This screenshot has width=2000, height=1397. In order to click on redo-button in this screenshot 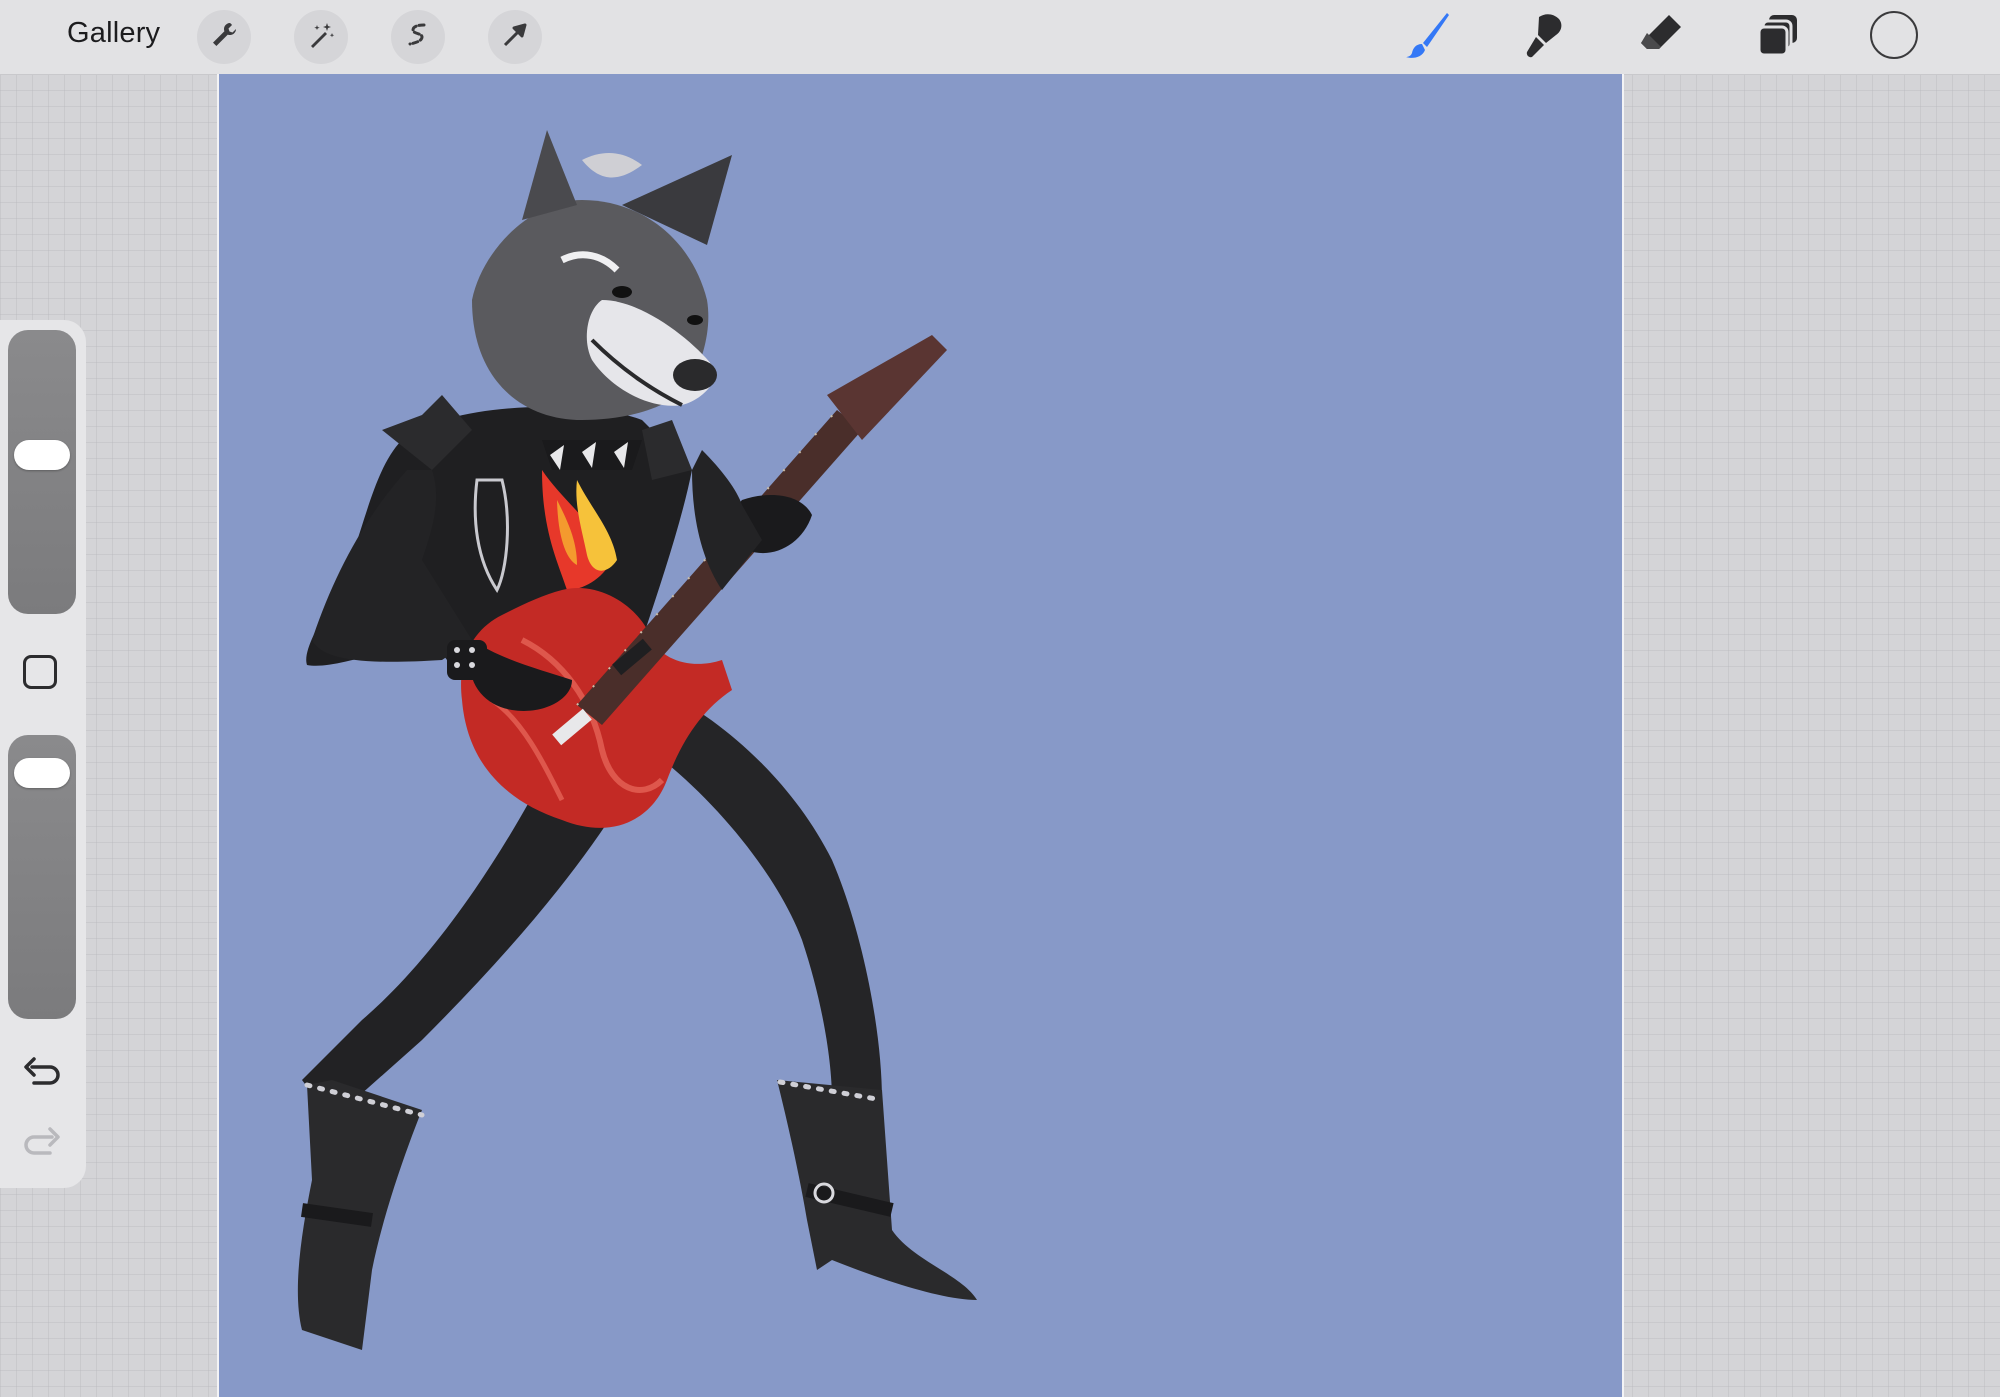, I will do `click(42, 1143)`.